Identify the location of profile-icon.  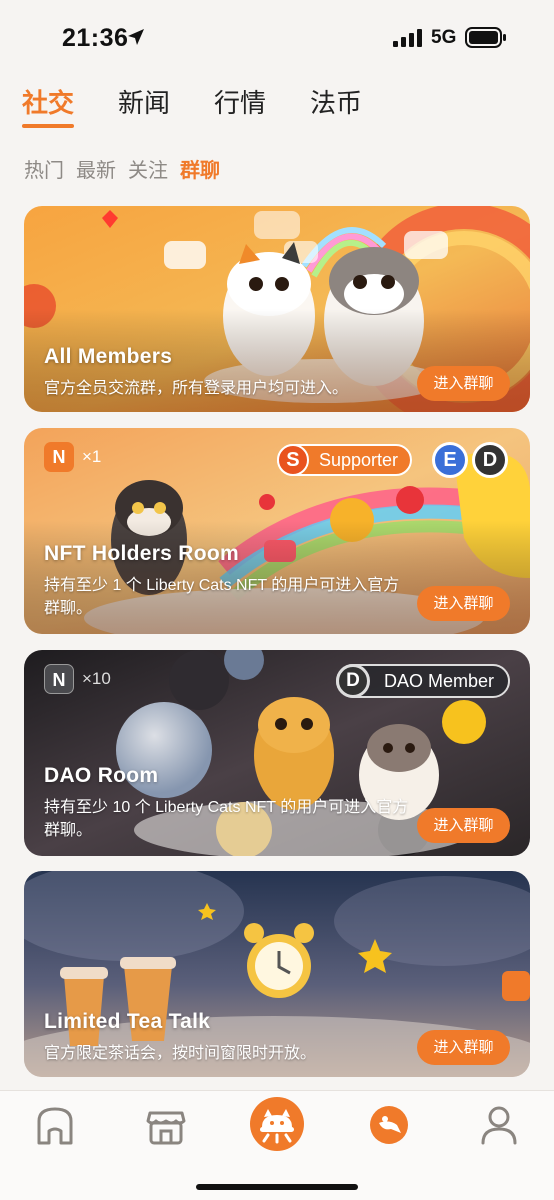
(499, 1125).